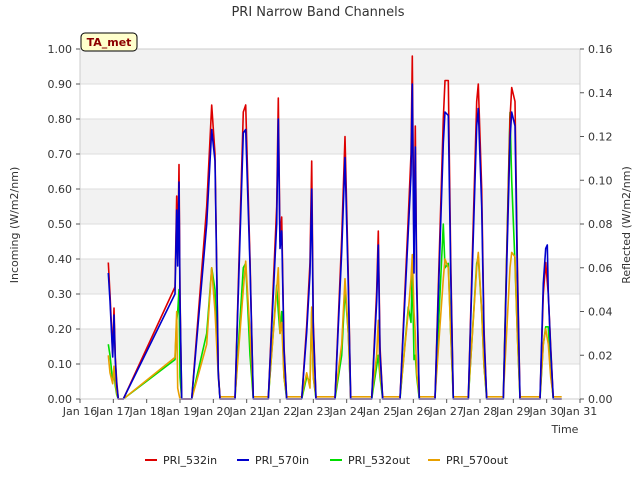 The width and height of the screenshot is (640, 480). Describe the element at coordinates (512, 411) in the screenshot. I see `x-tick-label: Jan 29` at that location.